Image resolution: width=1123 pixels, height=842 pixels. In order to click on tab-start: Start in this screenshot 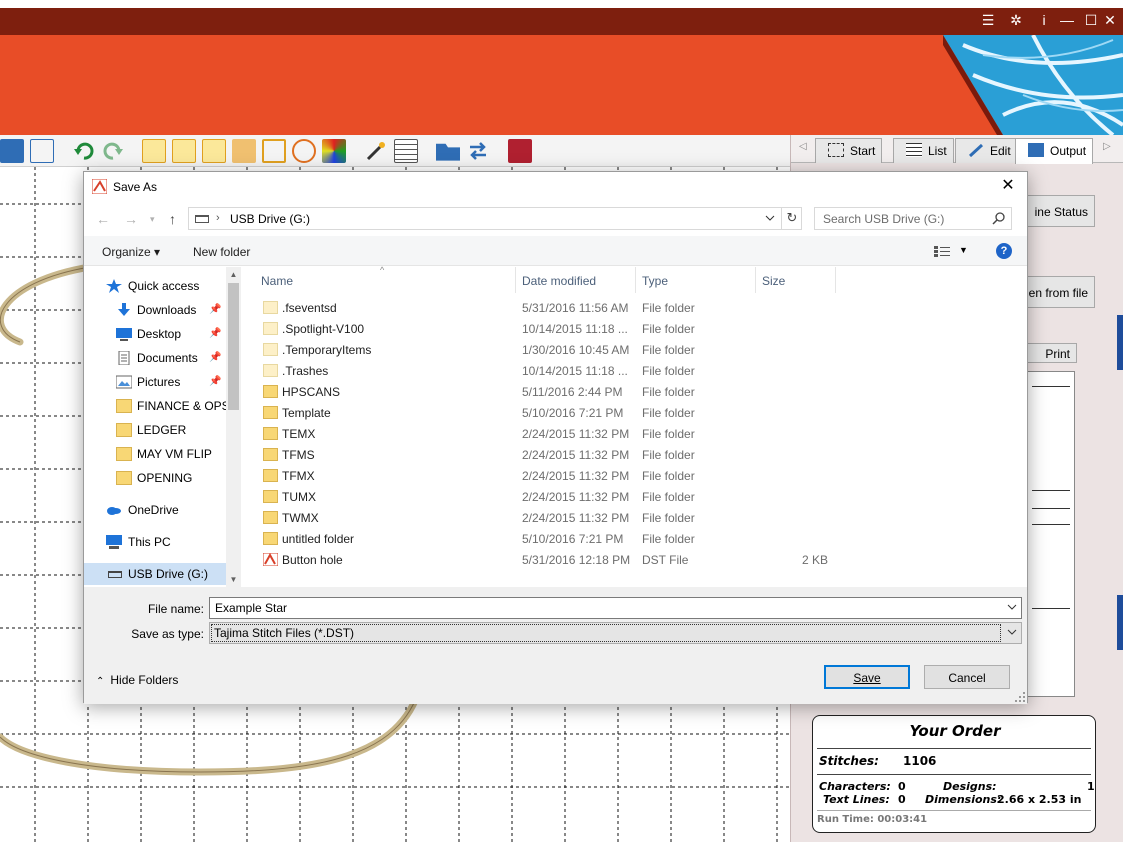, I will do `click(849, 150)`.